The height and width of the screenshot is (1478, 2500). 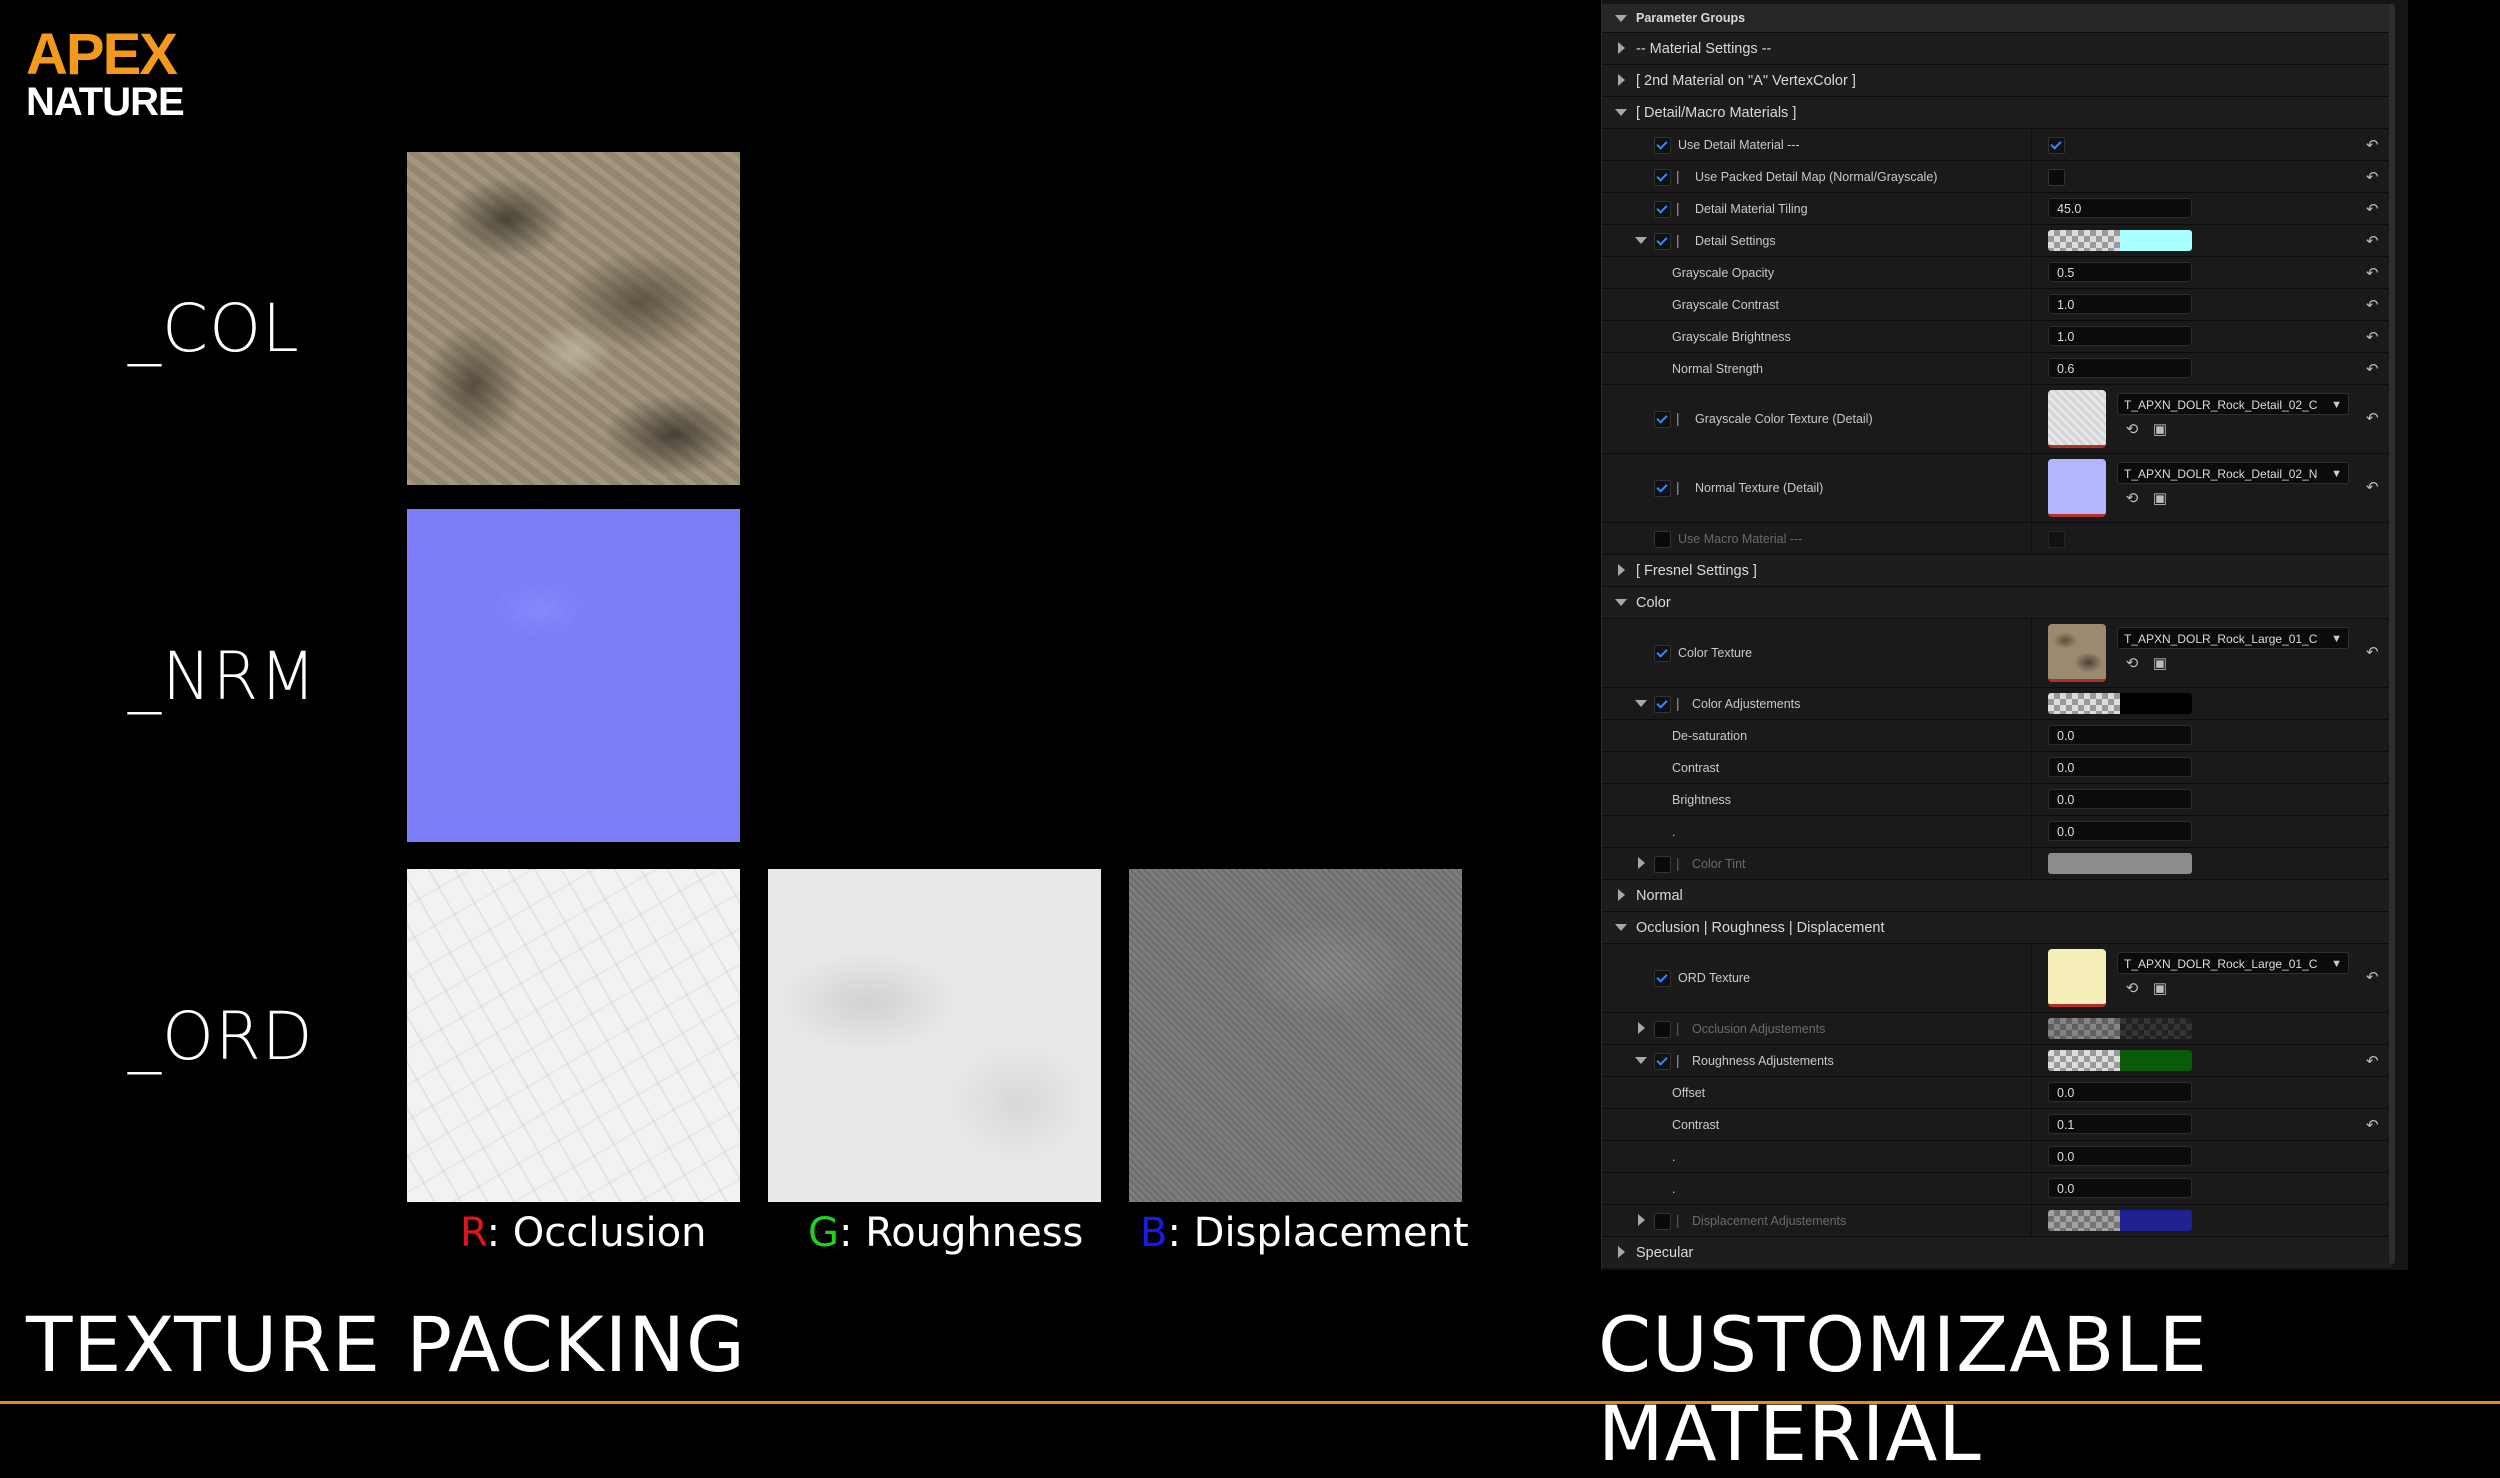 I want to click on group-label: -- Material Settings --, so click(x=1704, y=49).